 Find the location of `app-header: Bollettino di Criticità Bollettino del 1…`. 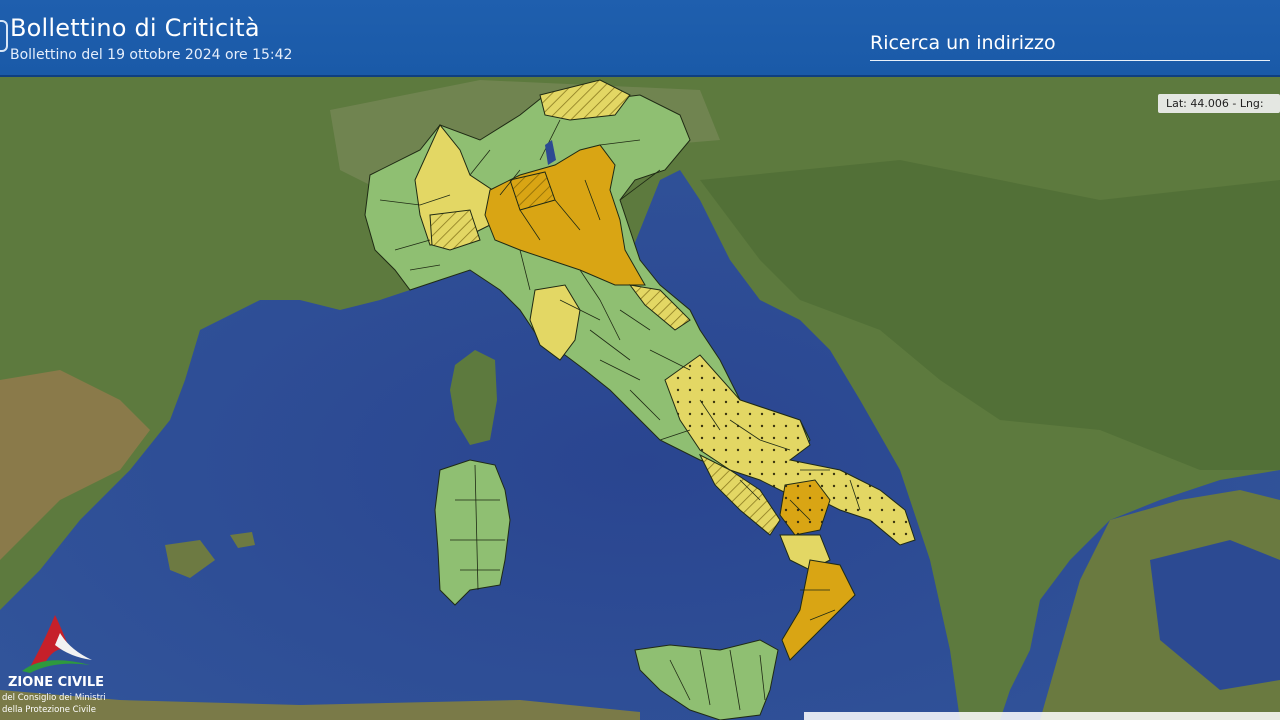

app-header: Bollettino di Criticità Bollettino del 1… is located at coordinates (640, 38).